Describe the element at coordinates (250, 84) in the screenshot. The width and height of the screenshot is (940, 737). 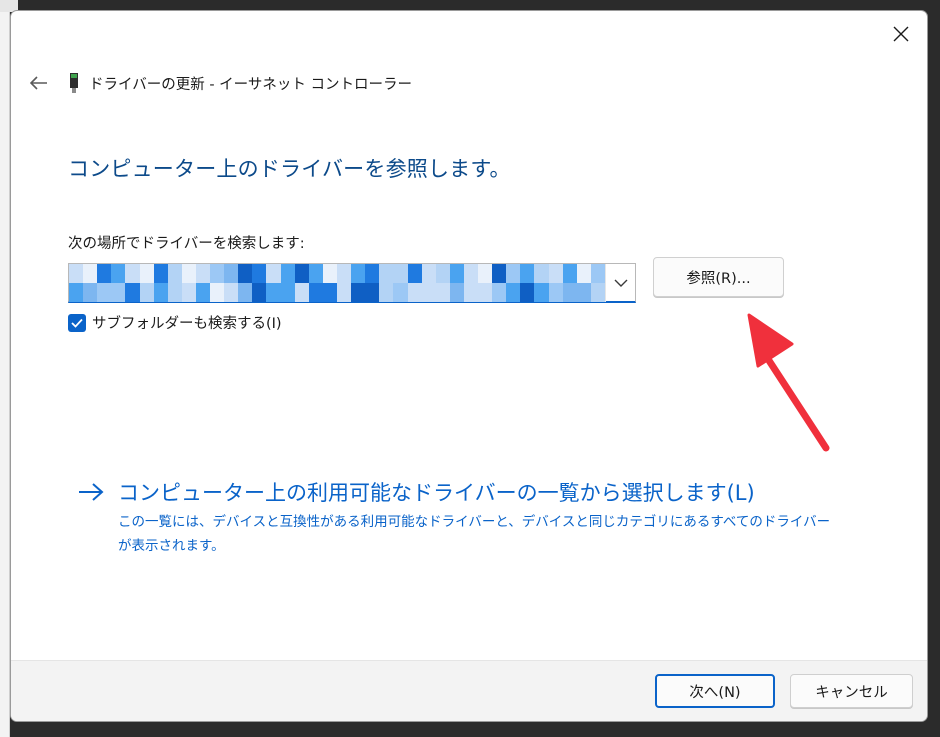
I see `dialog-title: ドライバーの更新 - イーサネット コントローラー` at that location.